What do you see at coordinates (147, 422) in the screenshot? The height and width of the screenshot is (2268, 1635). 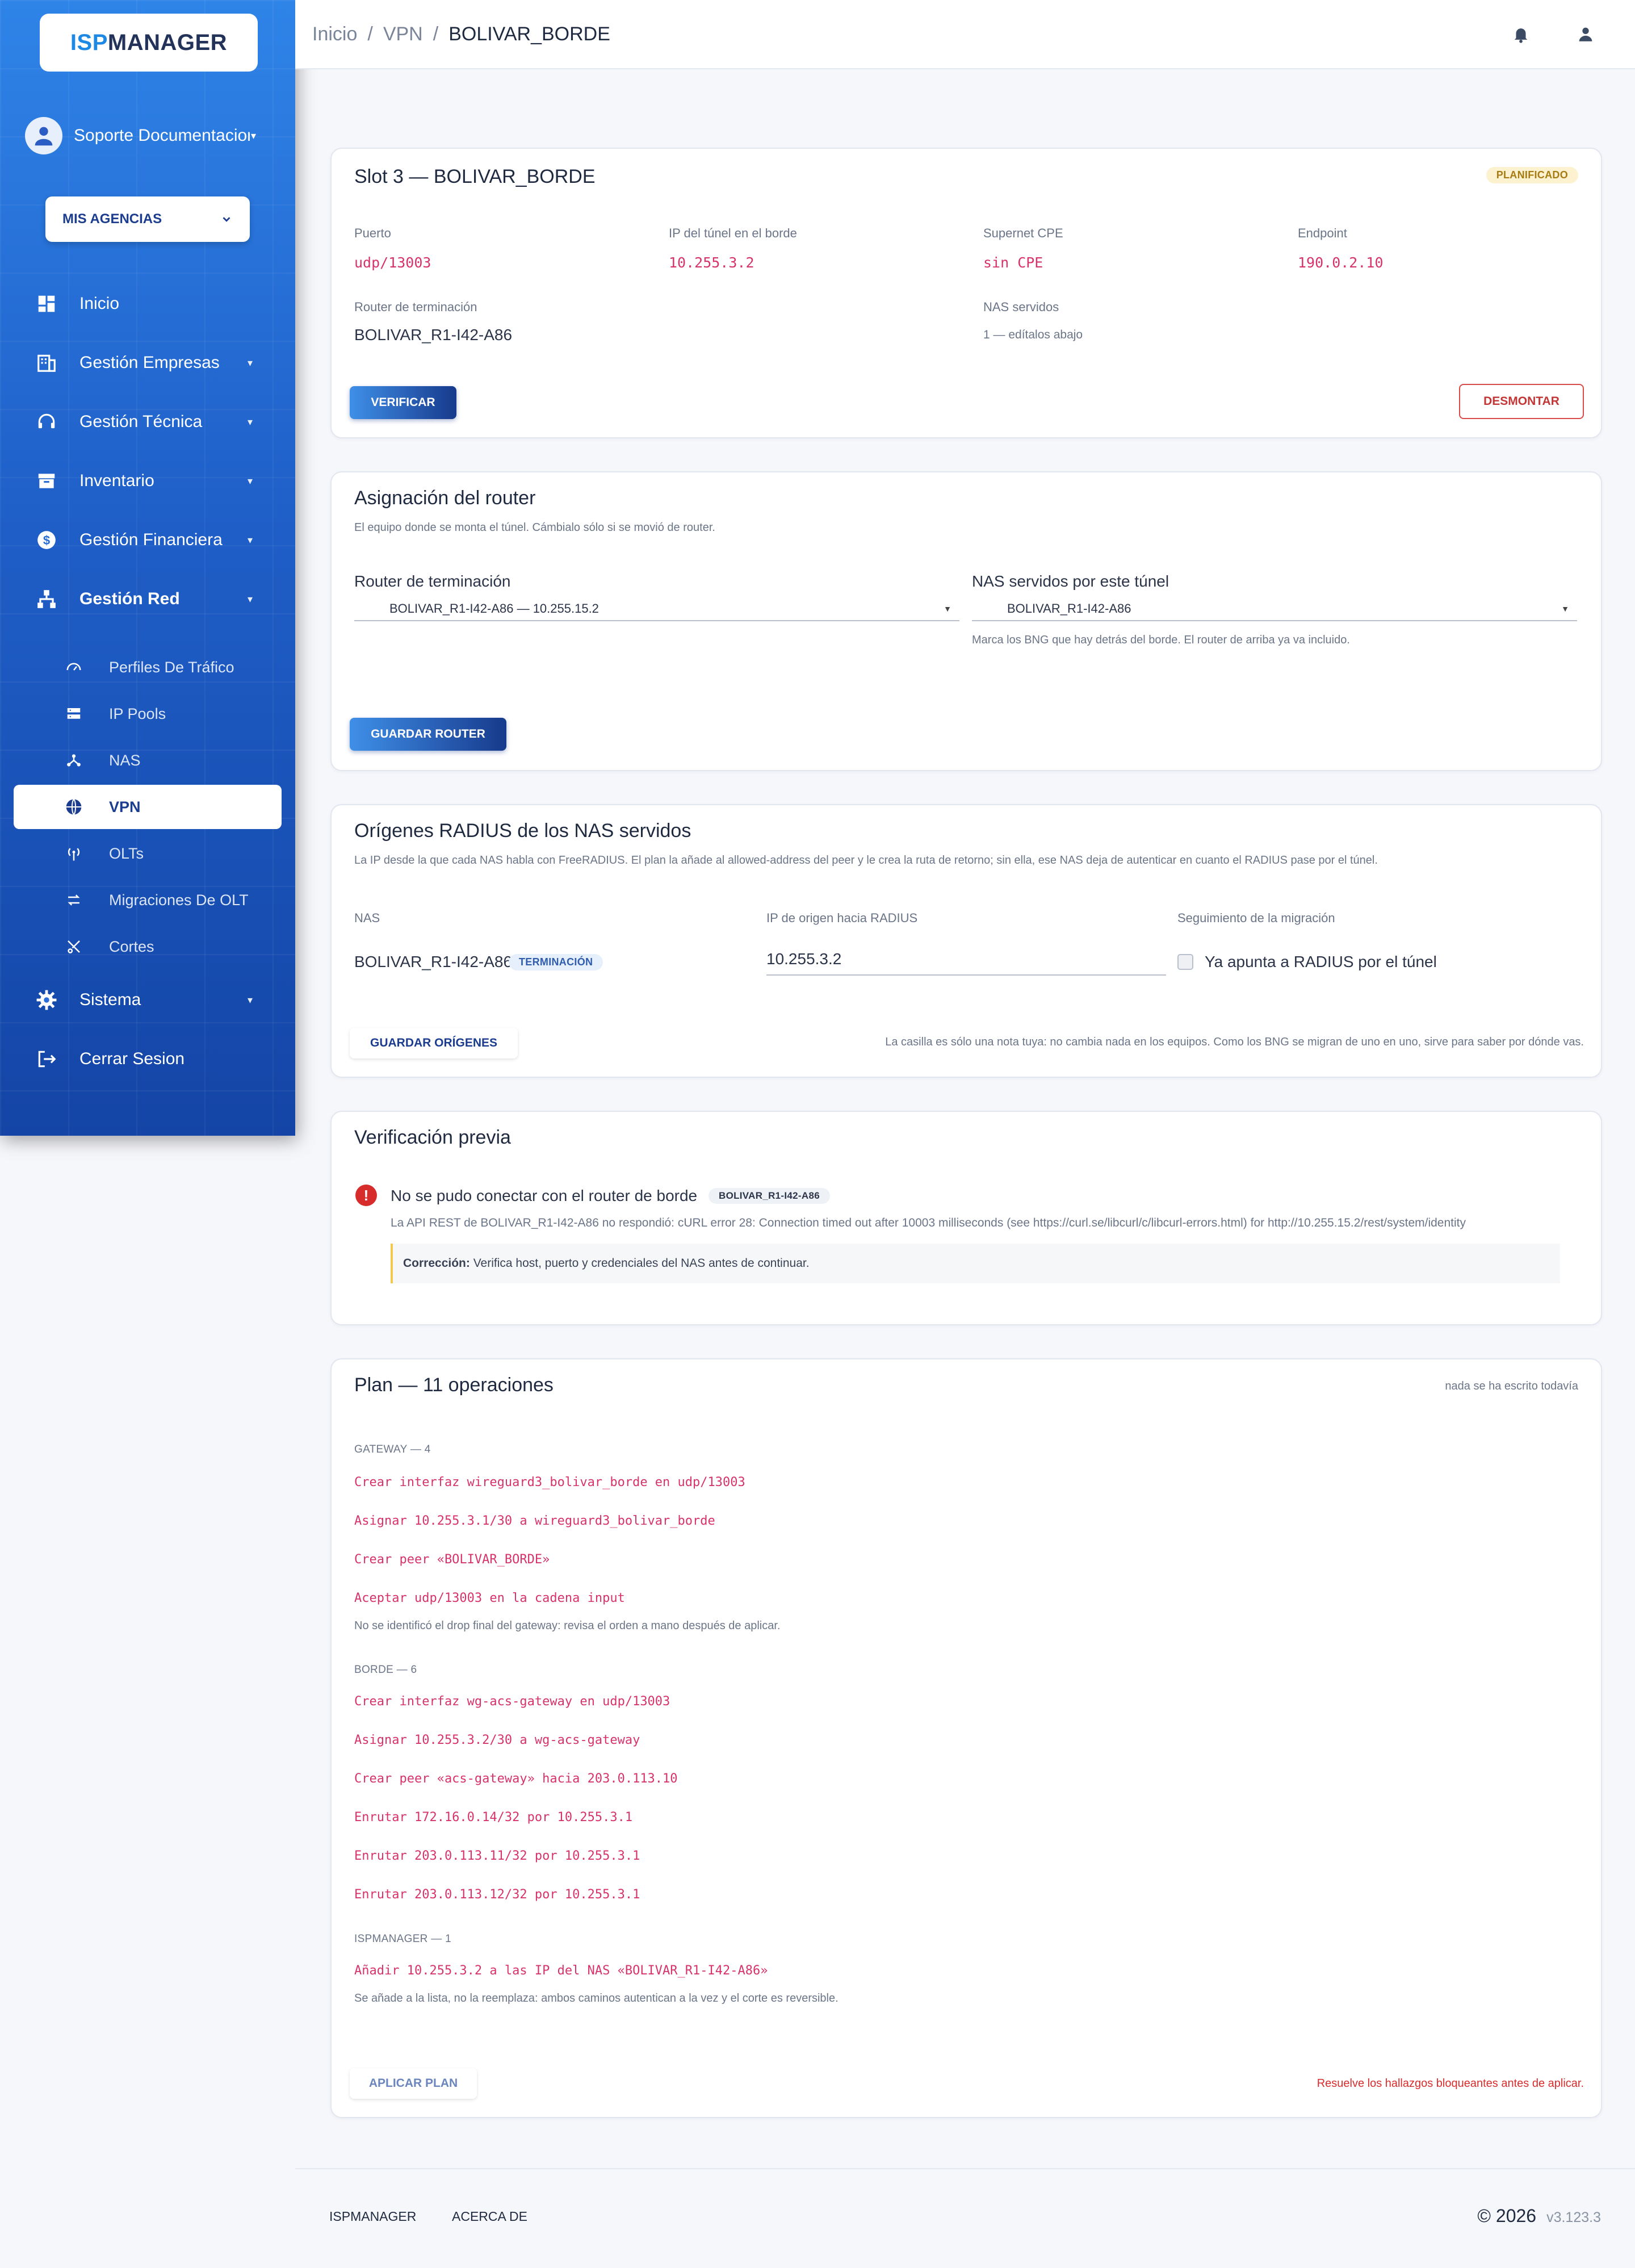 I see `nav-gestion-tecnica: Gestión Técnica ▾` at bounding box center [147, 422].